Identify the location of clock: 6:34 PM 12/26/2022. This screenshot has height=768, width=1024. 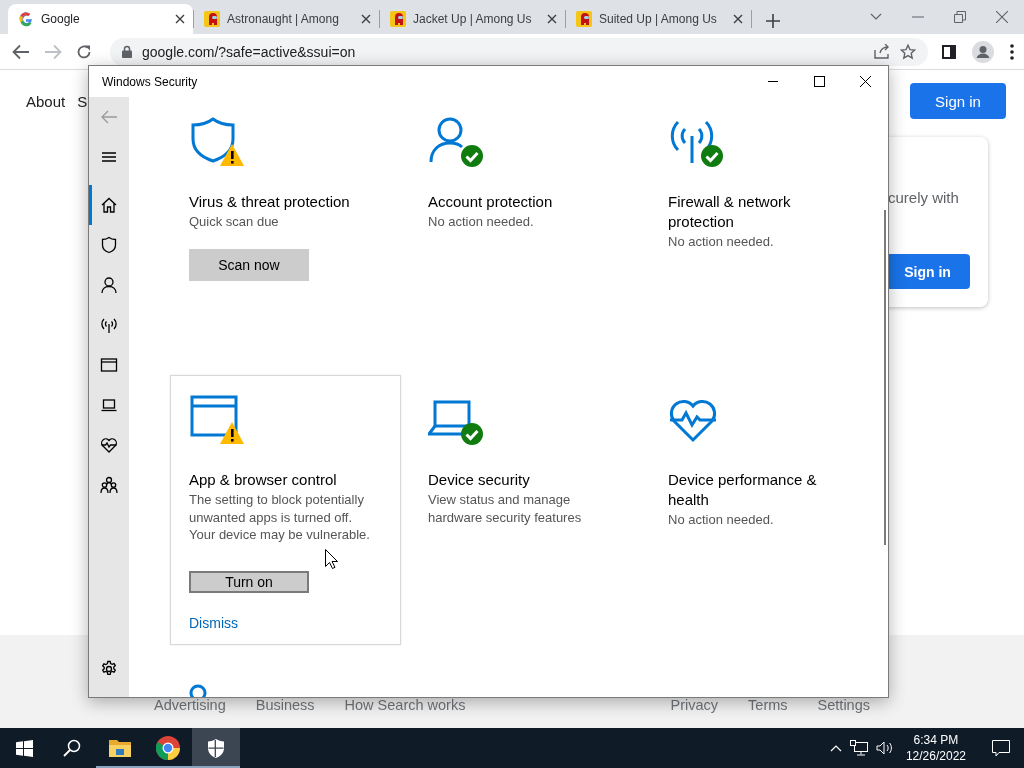
(935, 748).